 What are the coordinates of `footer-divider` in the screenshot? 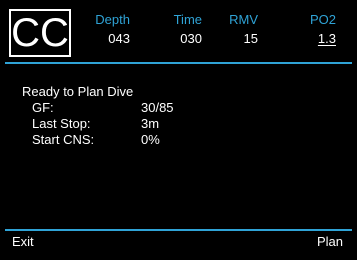 It's located at (178, 230).